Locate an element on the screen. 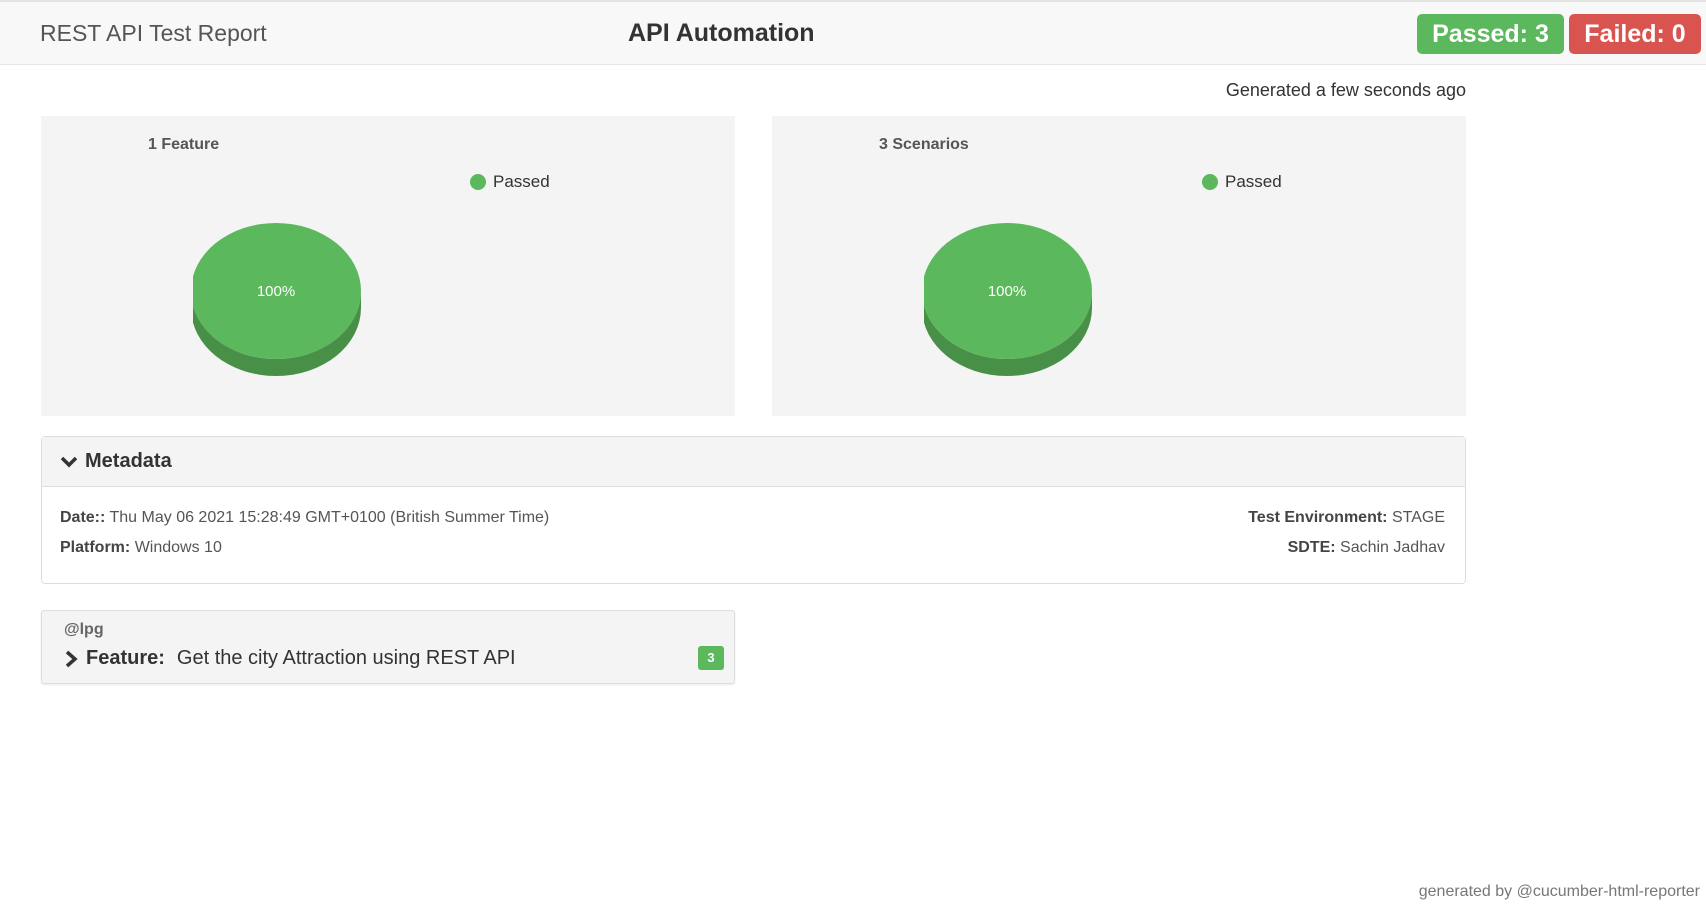 The width and height of the screenshot is (1706, 906). scenarios-pie-chart: 100% is located at coordinates (1024, 276).